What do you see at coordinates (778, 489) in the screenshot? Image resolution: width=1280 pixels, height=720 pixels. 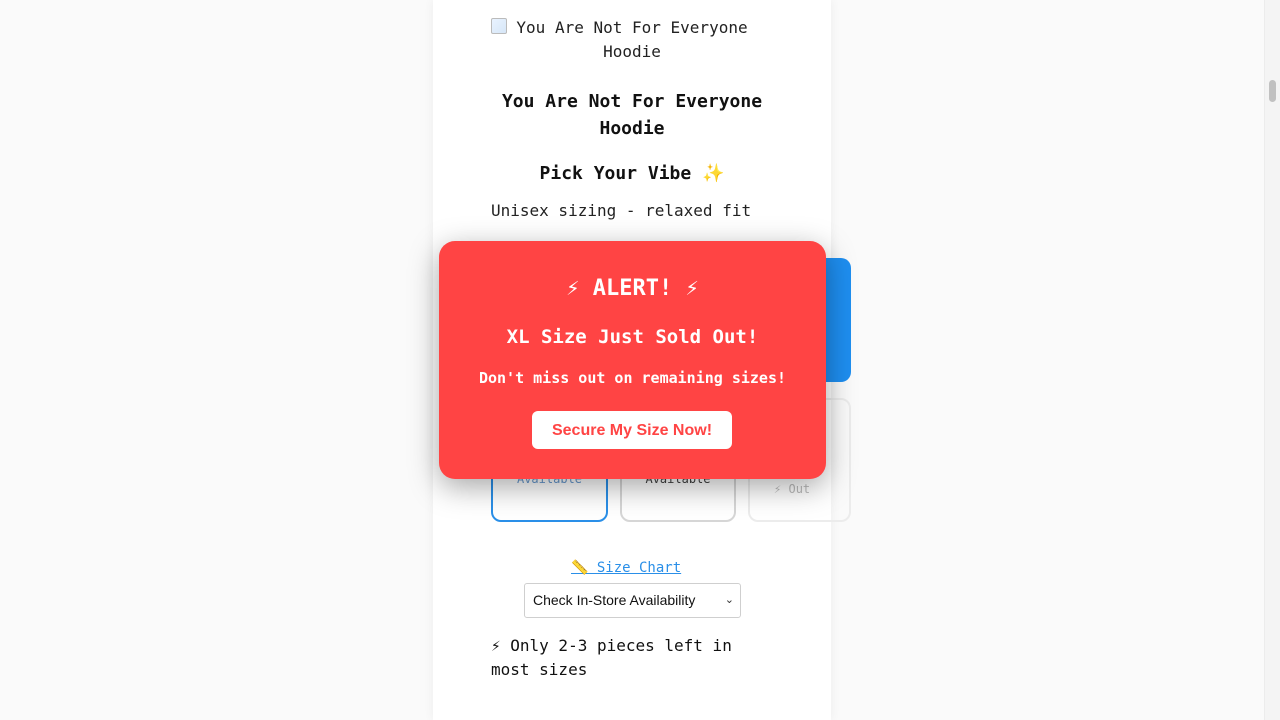 I see `lightning-icon: ⚡` at bounding box center [778, 489].